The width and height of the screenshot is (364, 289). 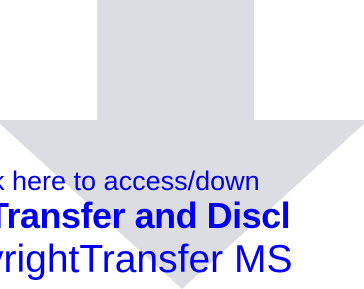 What do you see at coordinates (130, 181) in the screenshot?
I see `download-link: k here to access/down` at bounding box center [130, 181].